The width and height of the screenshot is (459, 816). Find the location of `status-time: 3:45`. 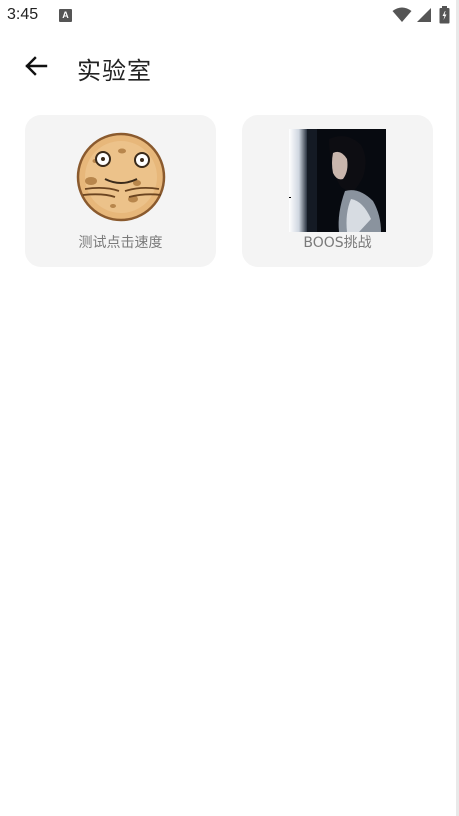

status-time: 3:45 is located at coordinates (23, 14).